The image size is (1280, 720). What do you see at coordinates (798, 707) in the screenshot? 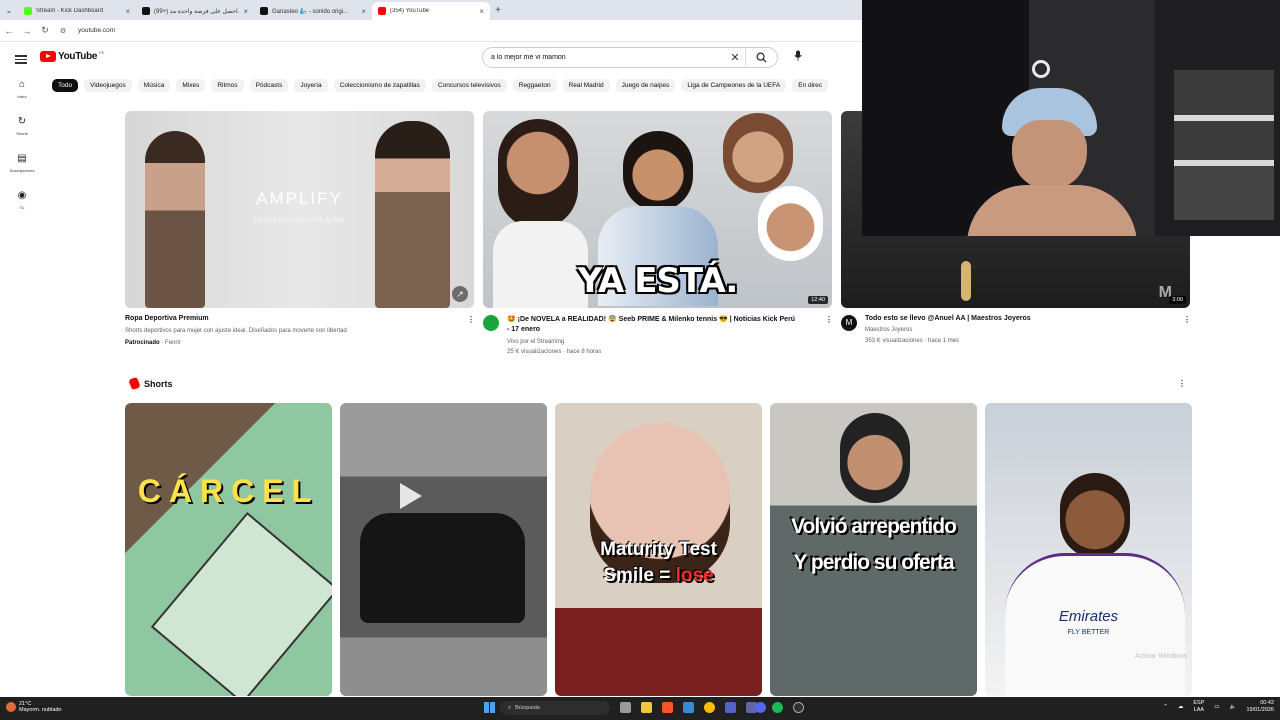
I see `obs-icon` at bounding box center [798, 707].